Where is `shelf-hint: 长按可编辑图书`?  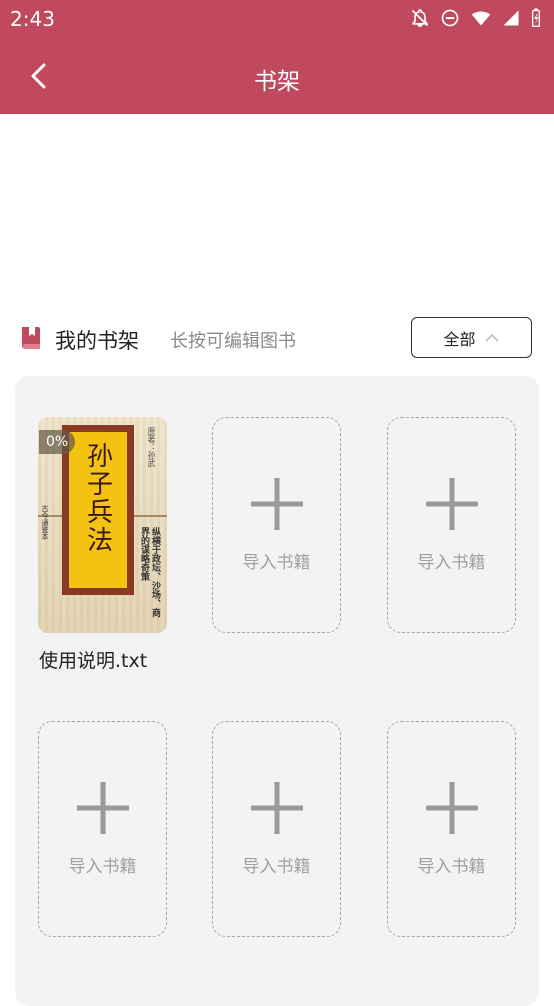
shelf-hint: 长按可编辑图书 is located at coordinates (233, 341).